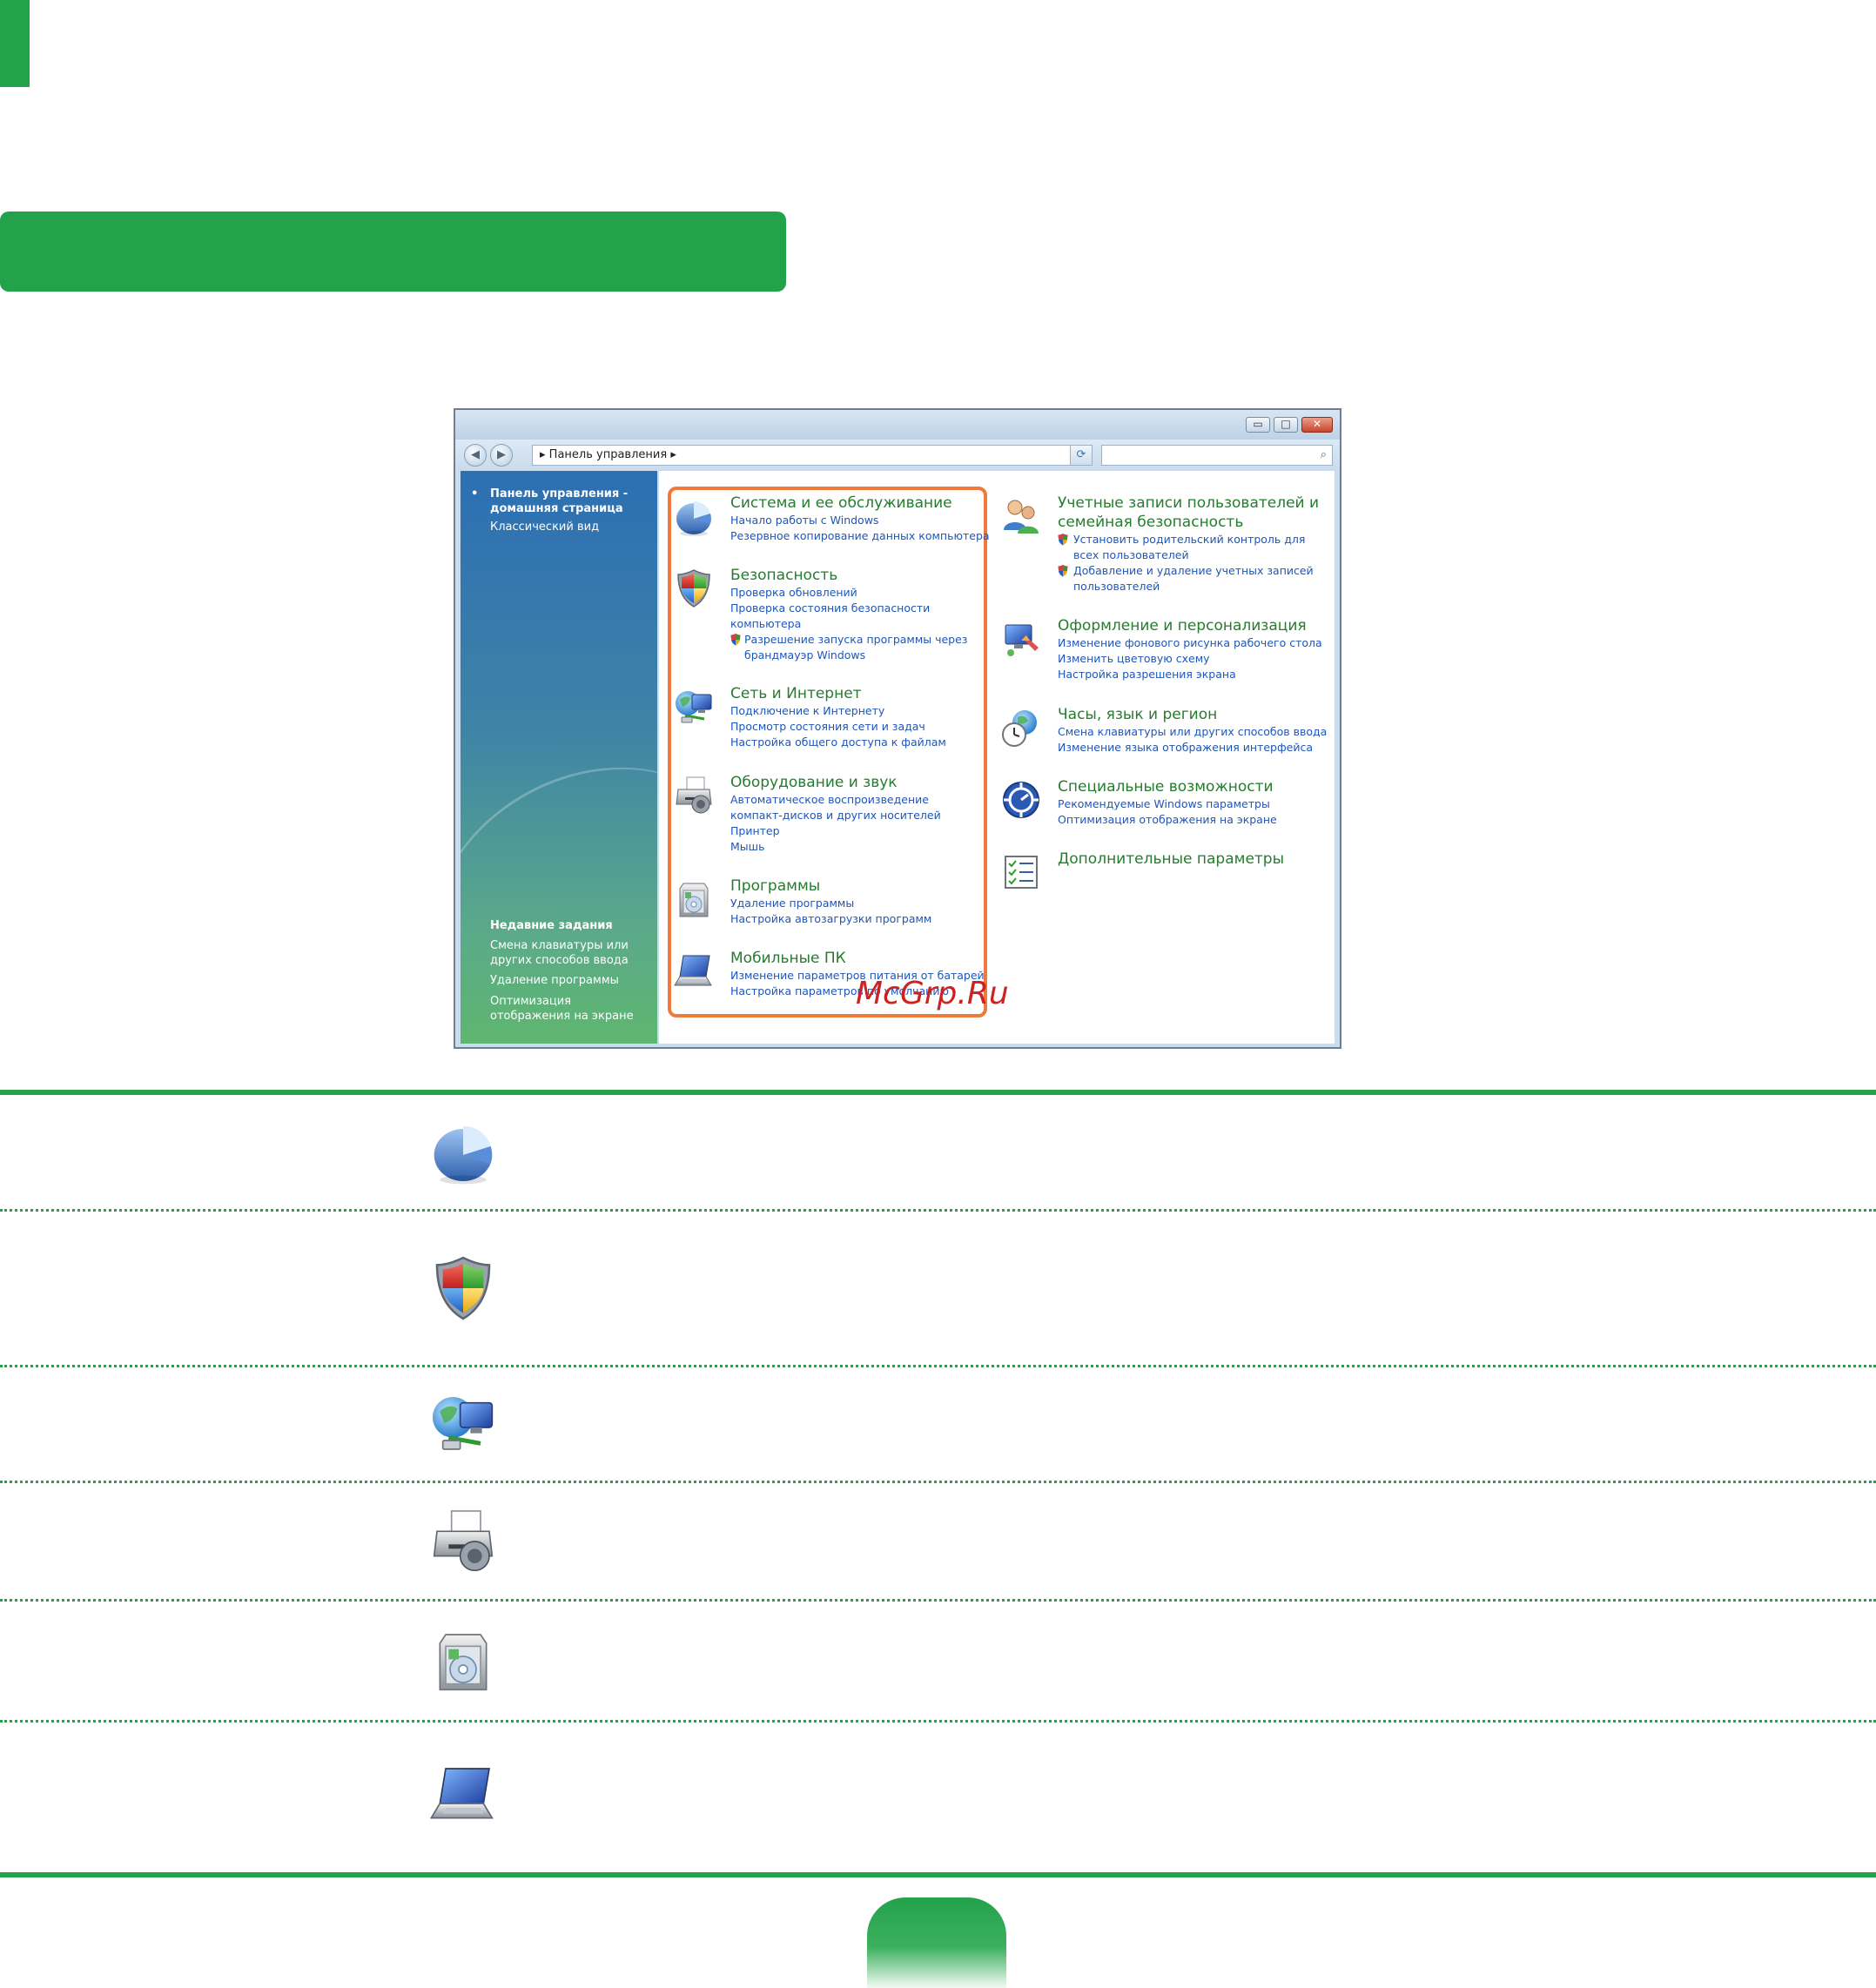  What do you see at coordinates (1324, 455) in the screenshot?
I see `search-icon: ⌕` at bounding box center [1324, 455].